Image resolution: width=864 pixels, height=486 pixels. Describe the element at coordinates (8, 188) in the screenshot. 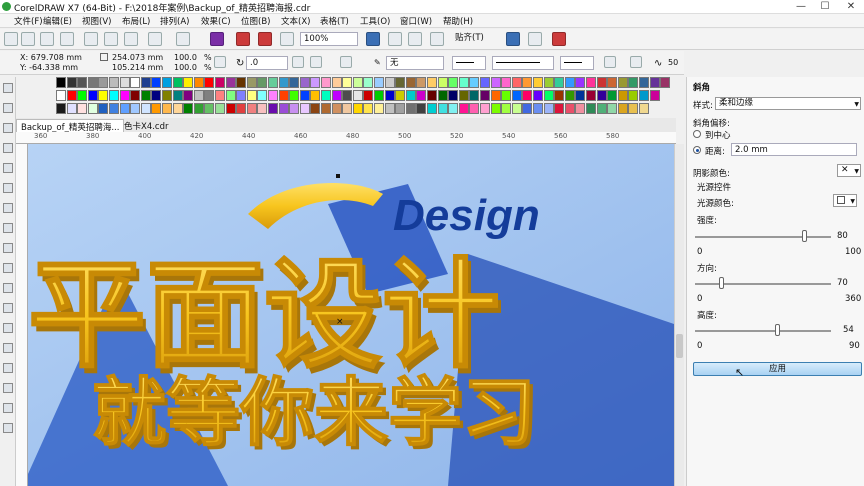

I see `artistic-media-icon` at that location.